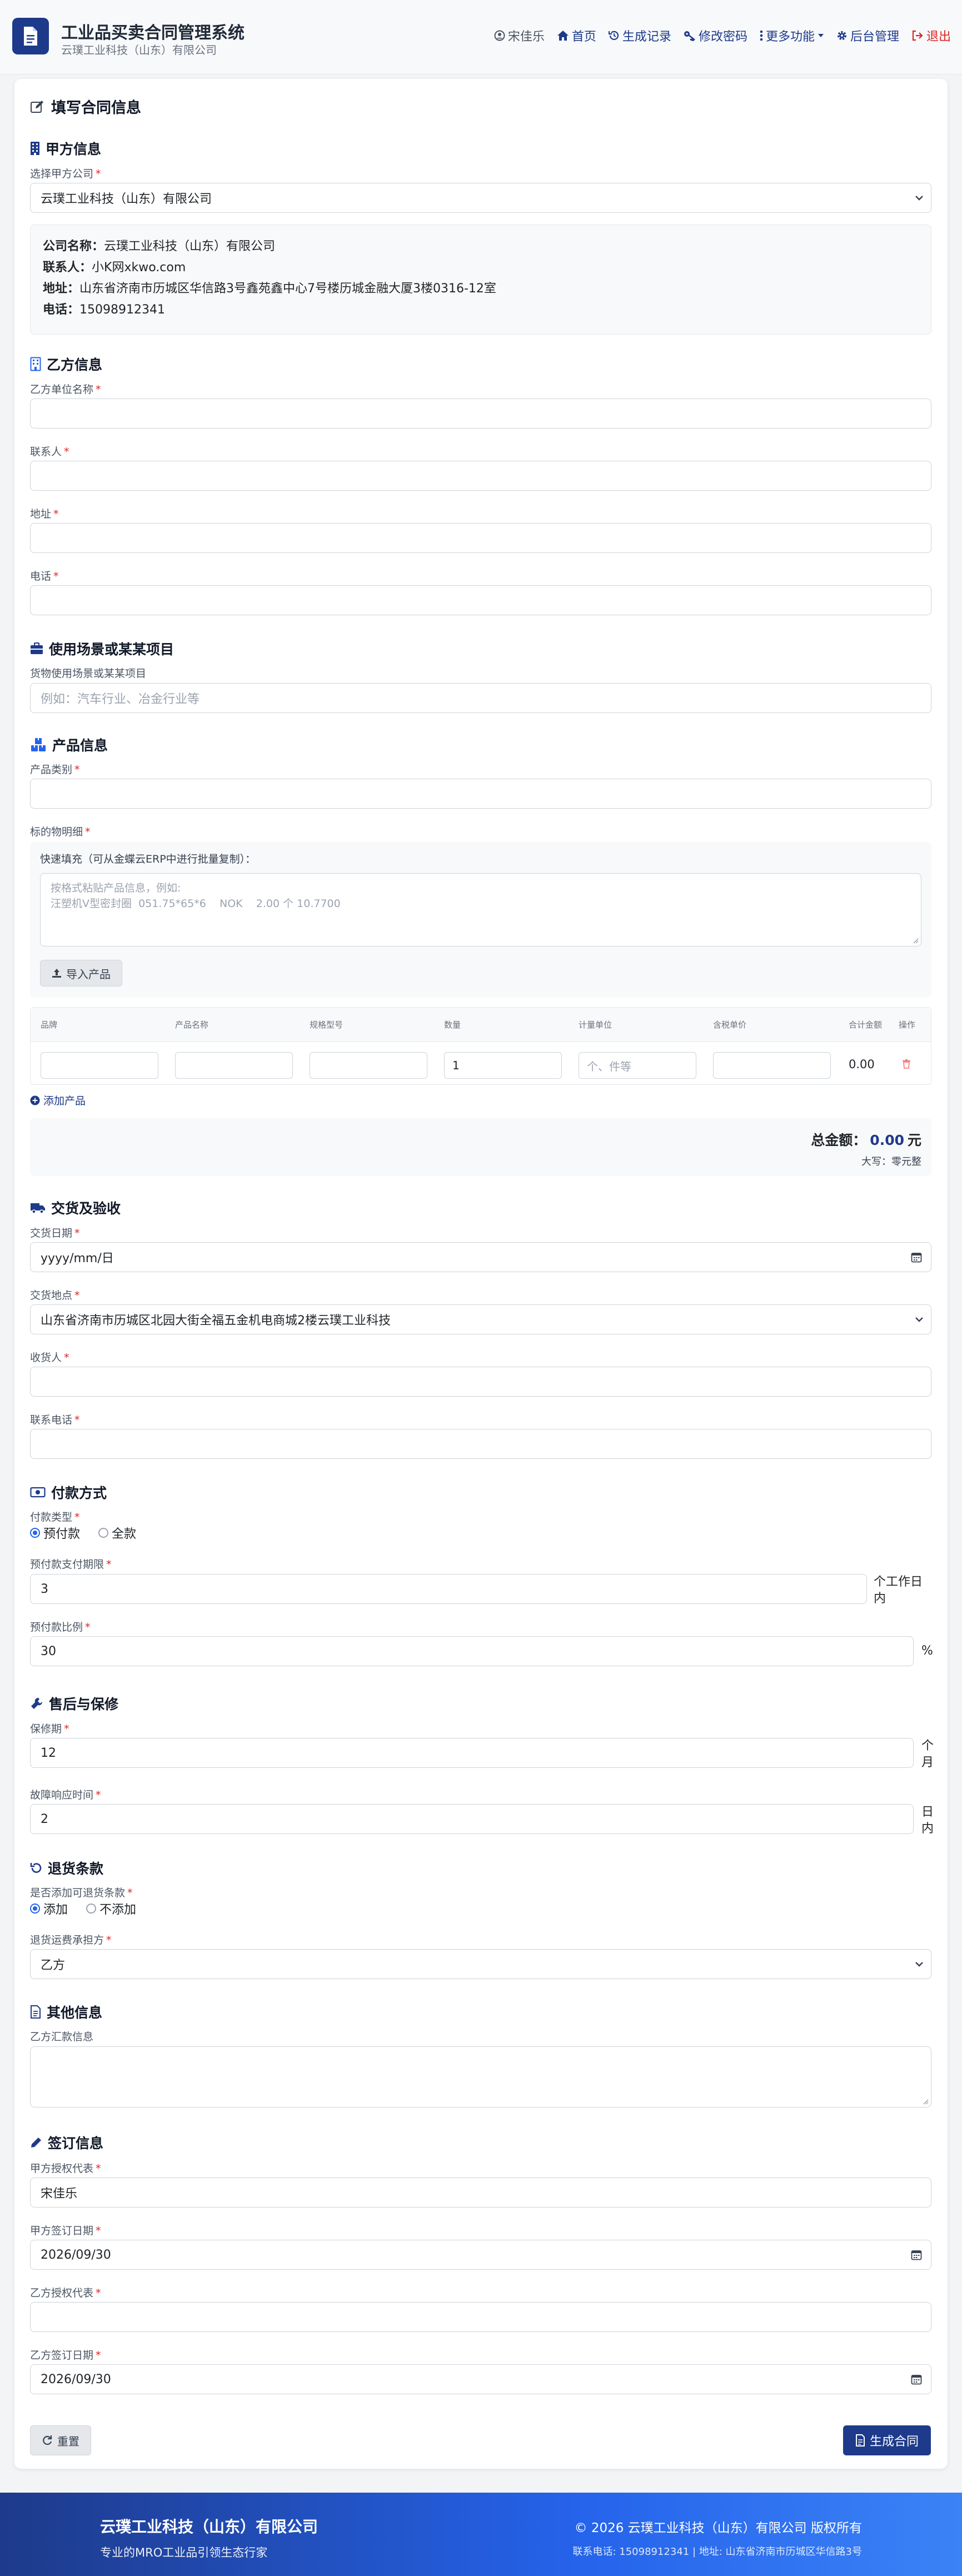  Describe the element at coordinates (58, 1100) in the screenshot. I see `add-product-button: 添加产品` at that location.